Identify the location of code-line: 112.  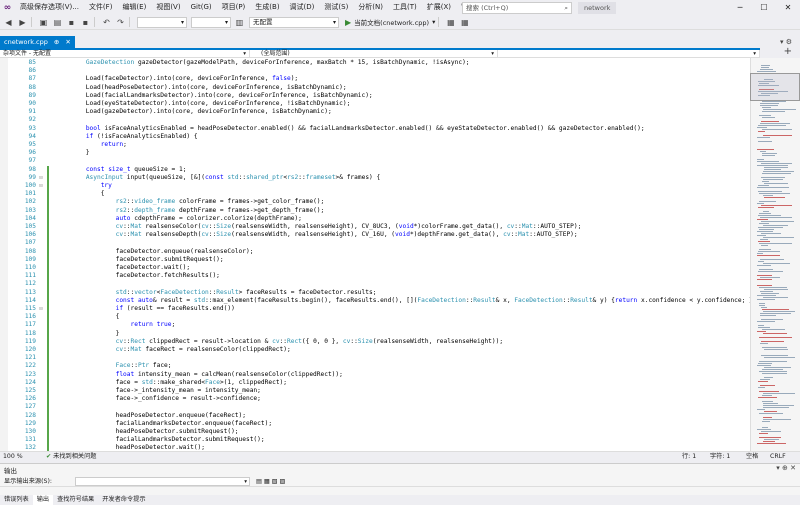
(375, 284).